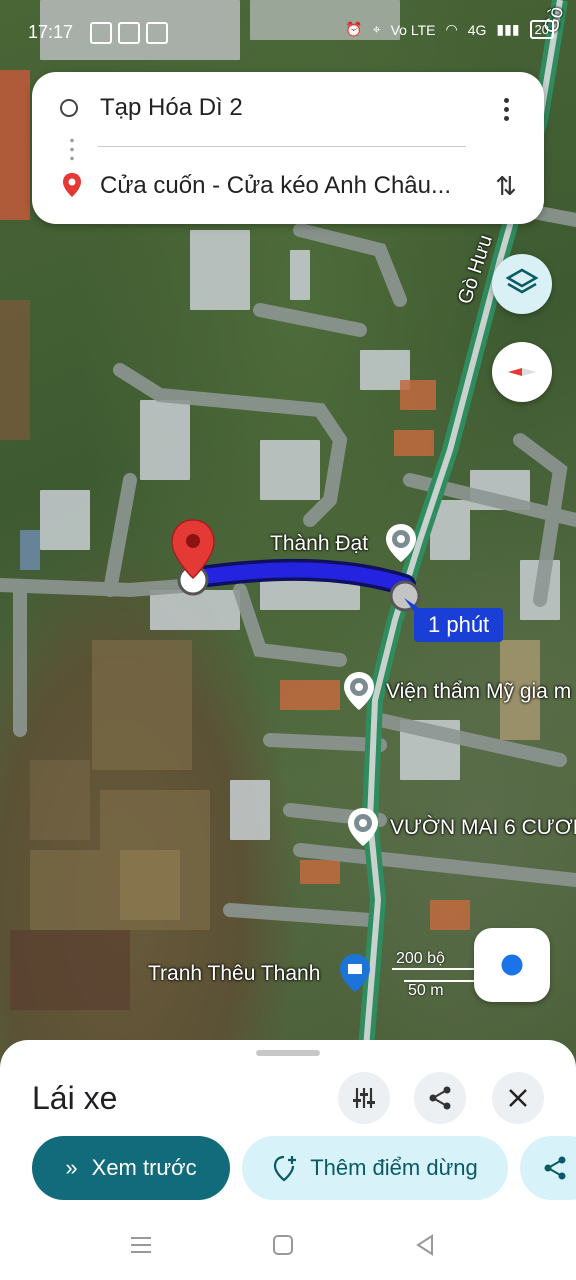 This screenshot has height=1280, width=576. Describe the element at coordinates (477, 29) in the screenshot. I see `network-type: 4G` at that location.